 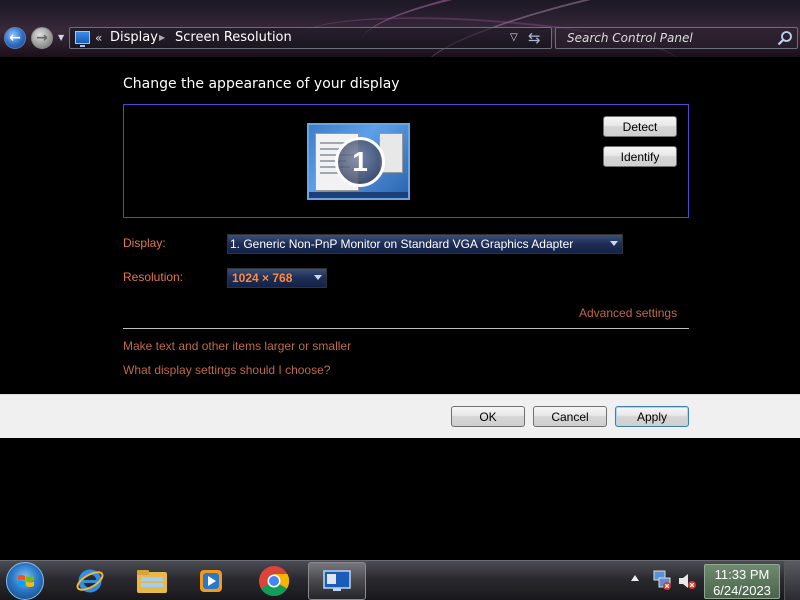 What do you see at coordinates (630, 38) in the screenshot?
I see `search-placeholder: Search Control Panel` at bounding box center [630, 38].